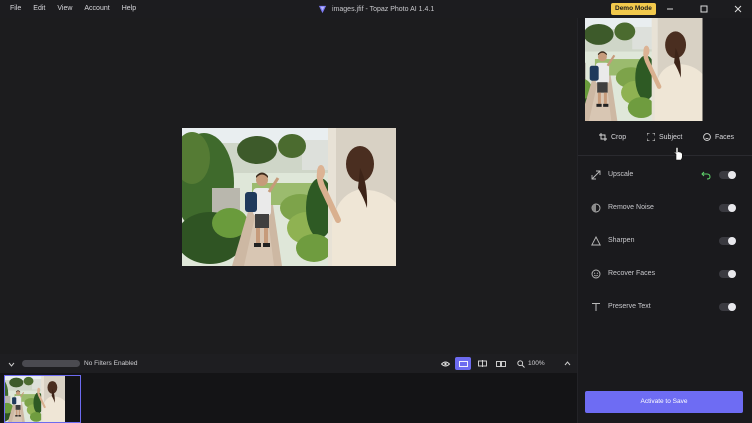  I want to click on sharpen-icon, so click(596, 241).